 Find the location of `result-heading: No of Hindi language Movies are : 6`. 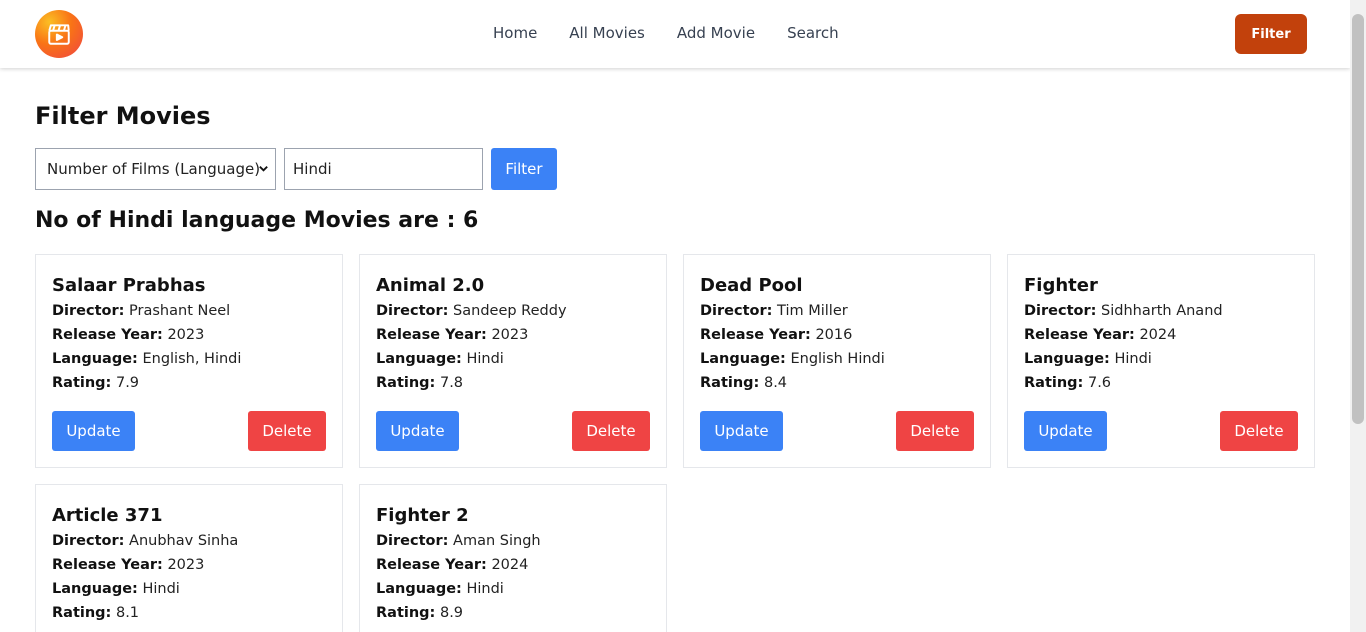

result-heading: No of Hindi language Movies are : 6 is located at coordinates (257, 220).